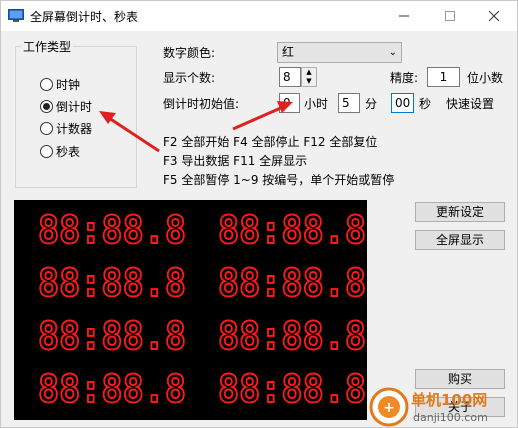 The height and width of the screenshot is (428, 518). Describe the element at coordinates (259, 16) in the screenshot. I see `title-bar: 全屏幕倒计时、秒表` at that location.